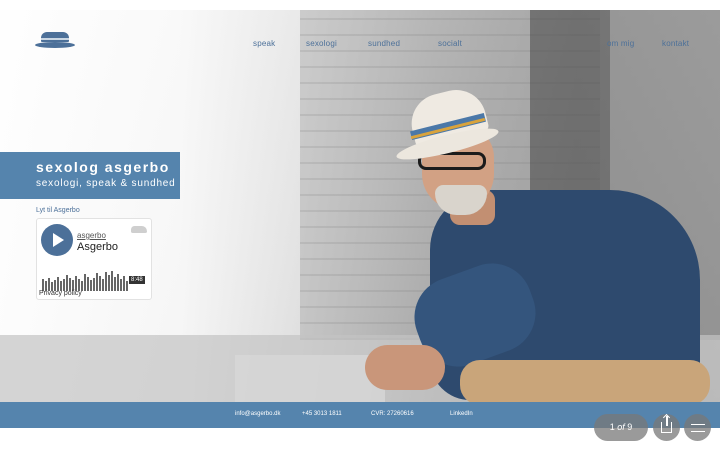 Image resolution: width=720 pixels, height=450 pixels. I want to click on soundcloud-icon, so click(139, 229).